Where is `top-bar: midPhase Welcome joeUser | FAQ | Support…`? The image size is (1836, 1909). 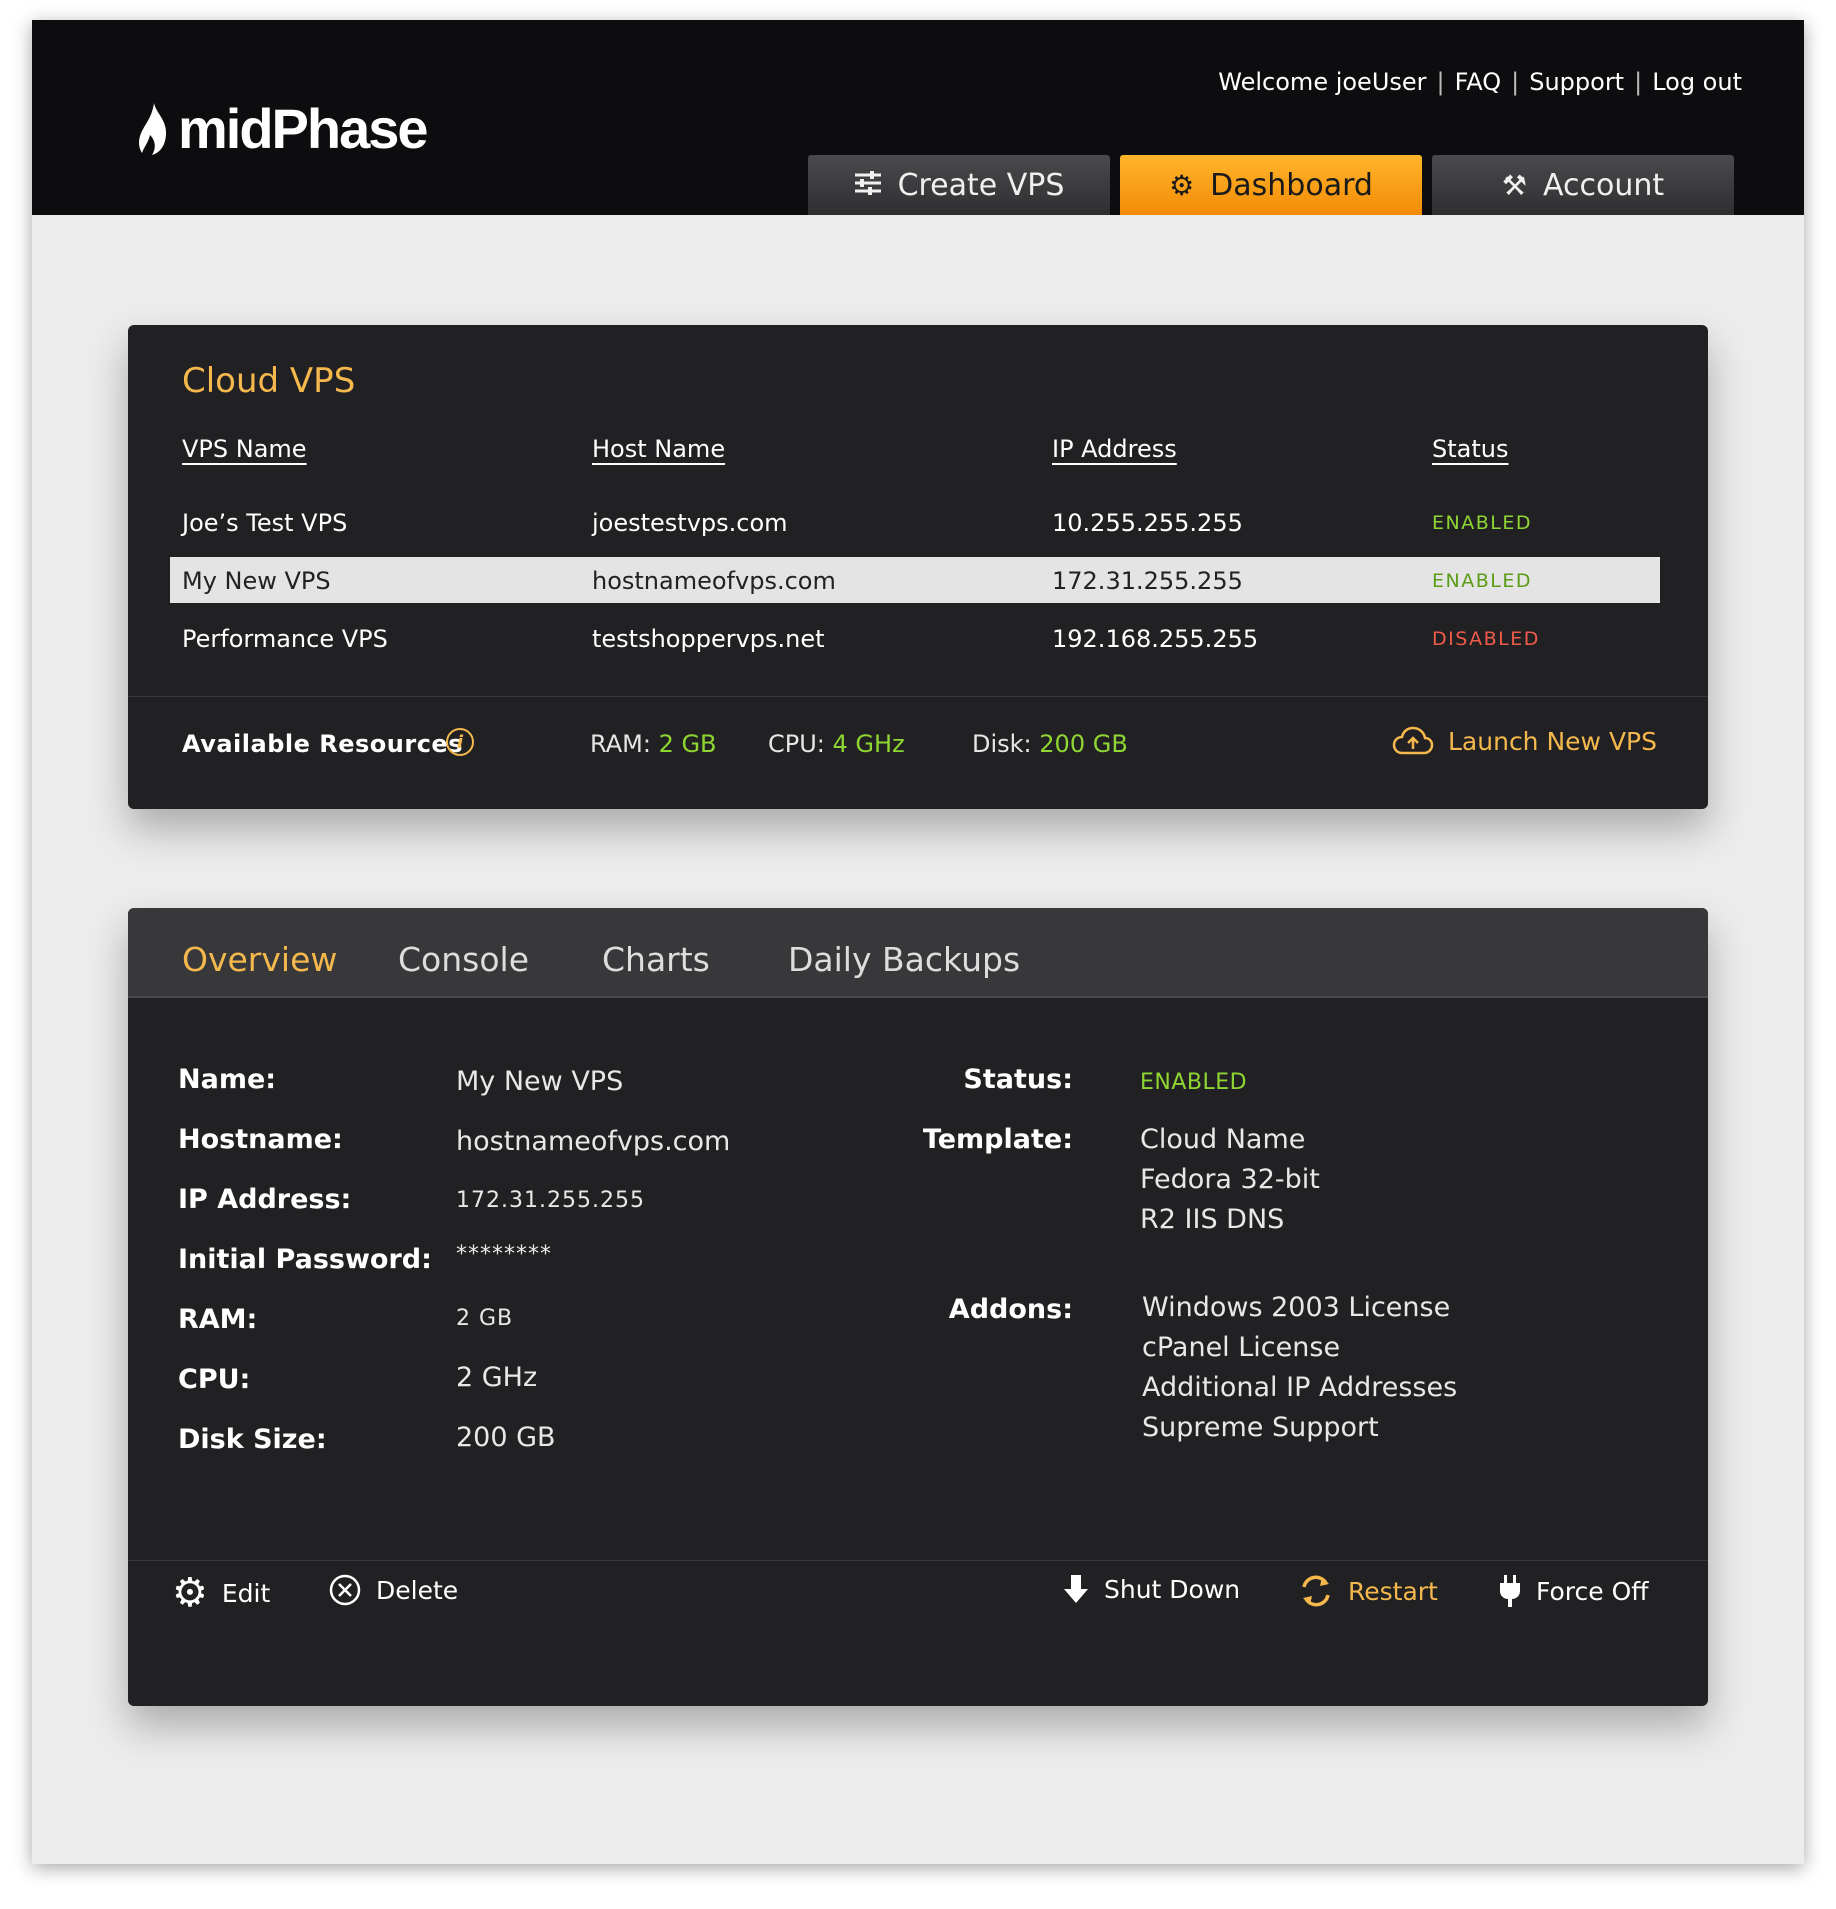
top-bar: midPhase Welcome joeUser | FAQ | Support… is located at coordinates (918, 117).